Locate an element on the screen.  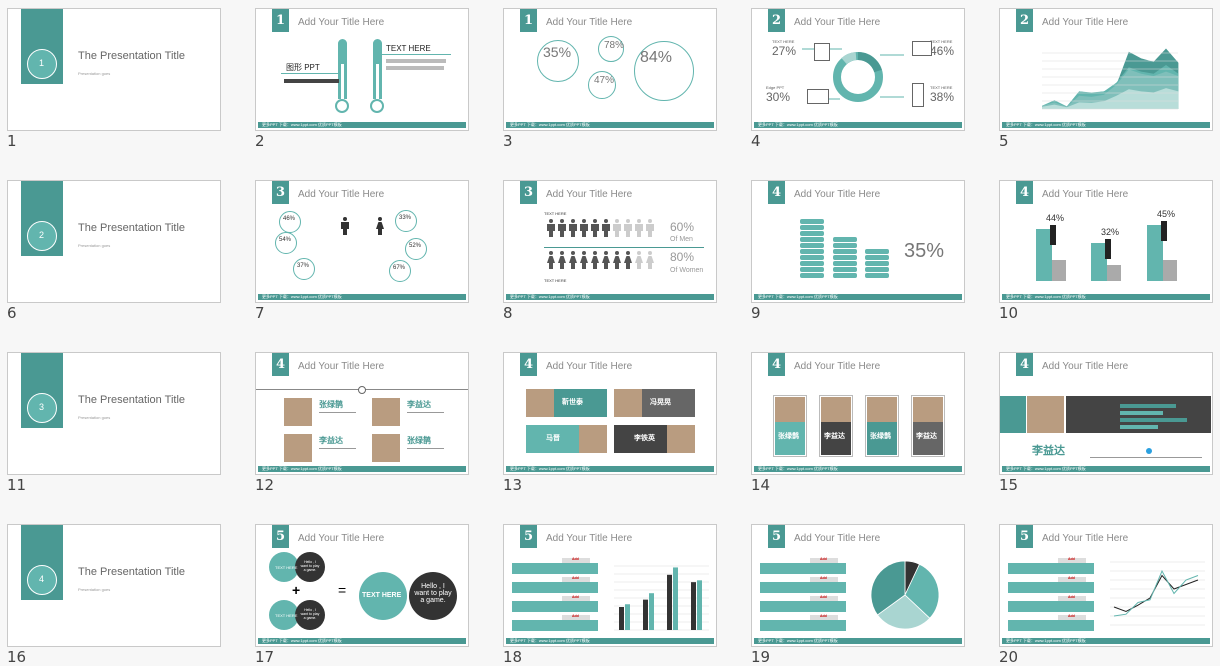
team-name: 靳世泰 is located at coordinates (572, 402).